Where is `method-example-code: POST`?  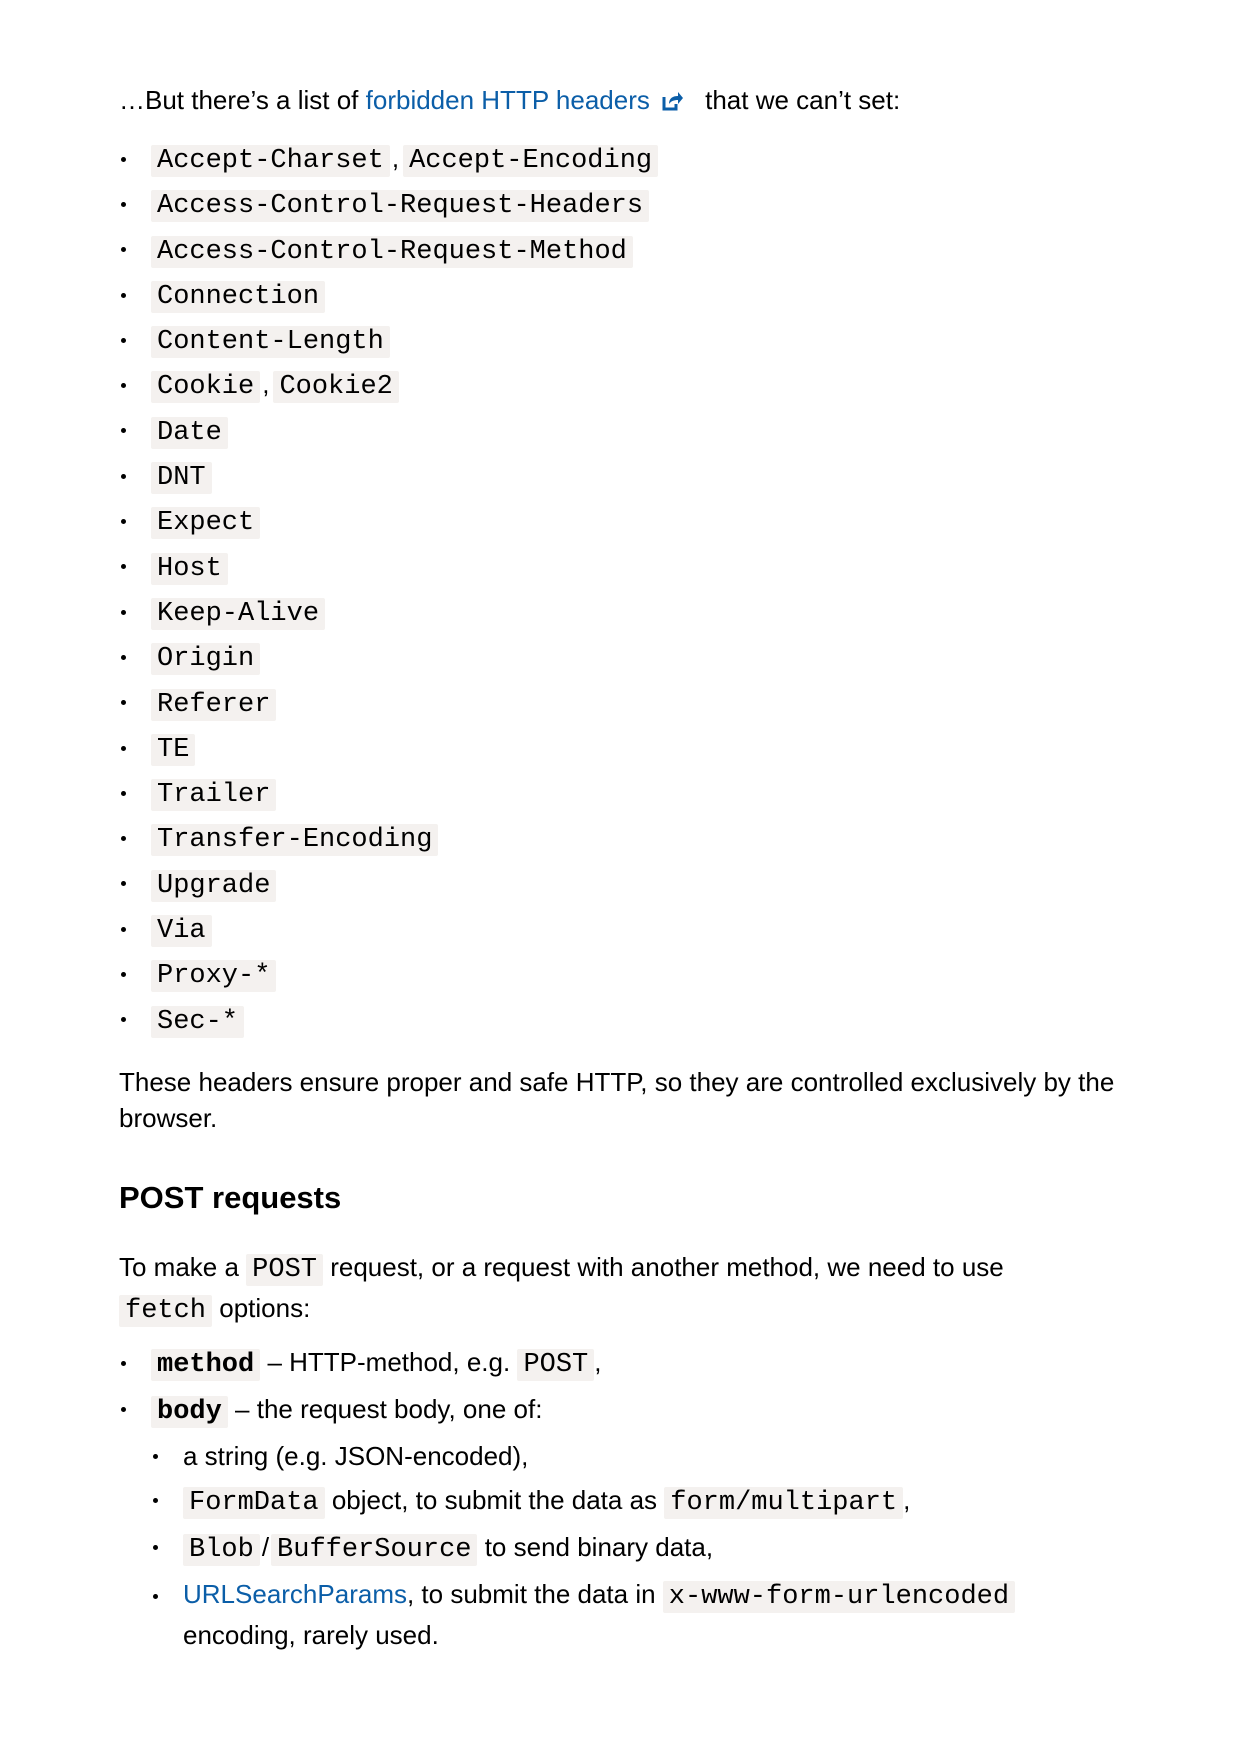
method-example-code: POST is located at coordinates (556, 1364).